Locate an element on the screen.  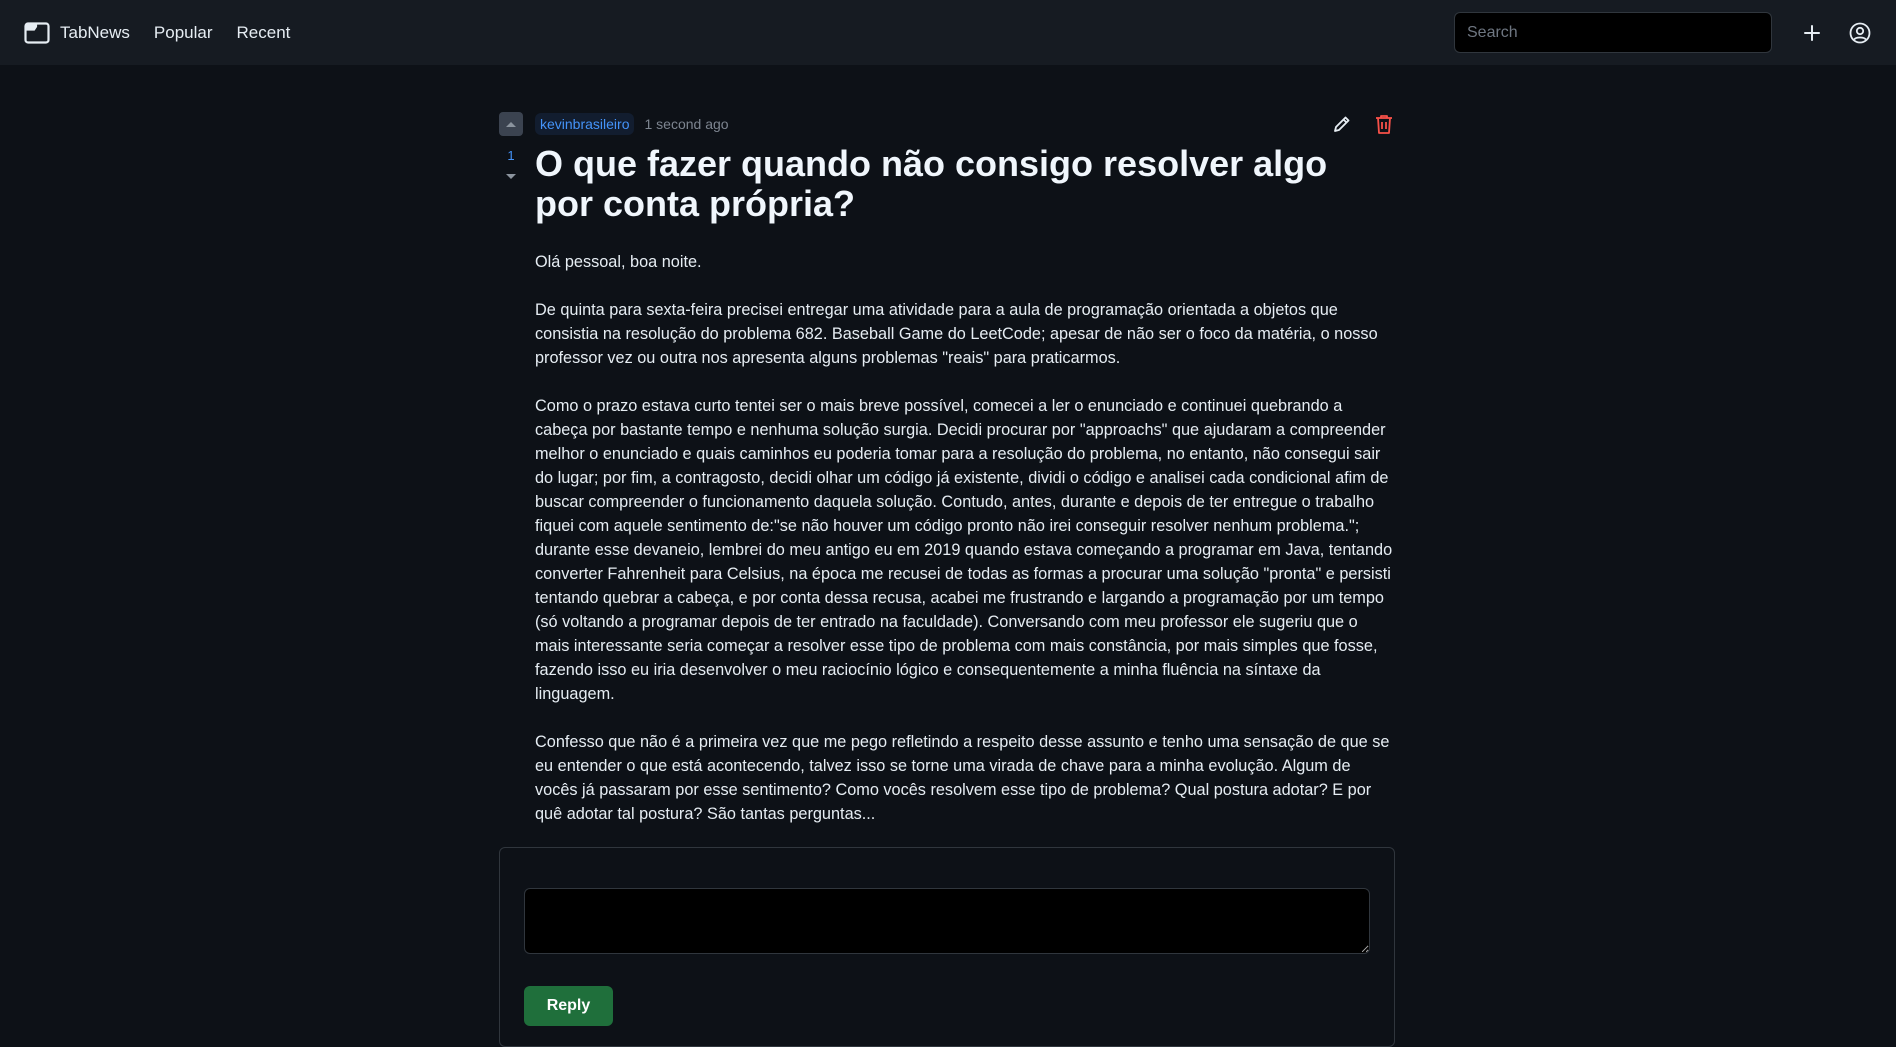
user-circle-icon is located at coordinates (1860, 33).